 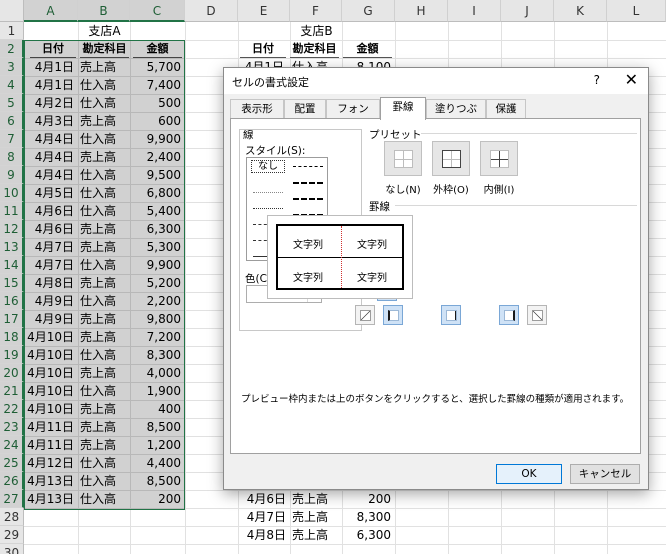 I want to click on row-header: 18, so click(x=12, y=337).